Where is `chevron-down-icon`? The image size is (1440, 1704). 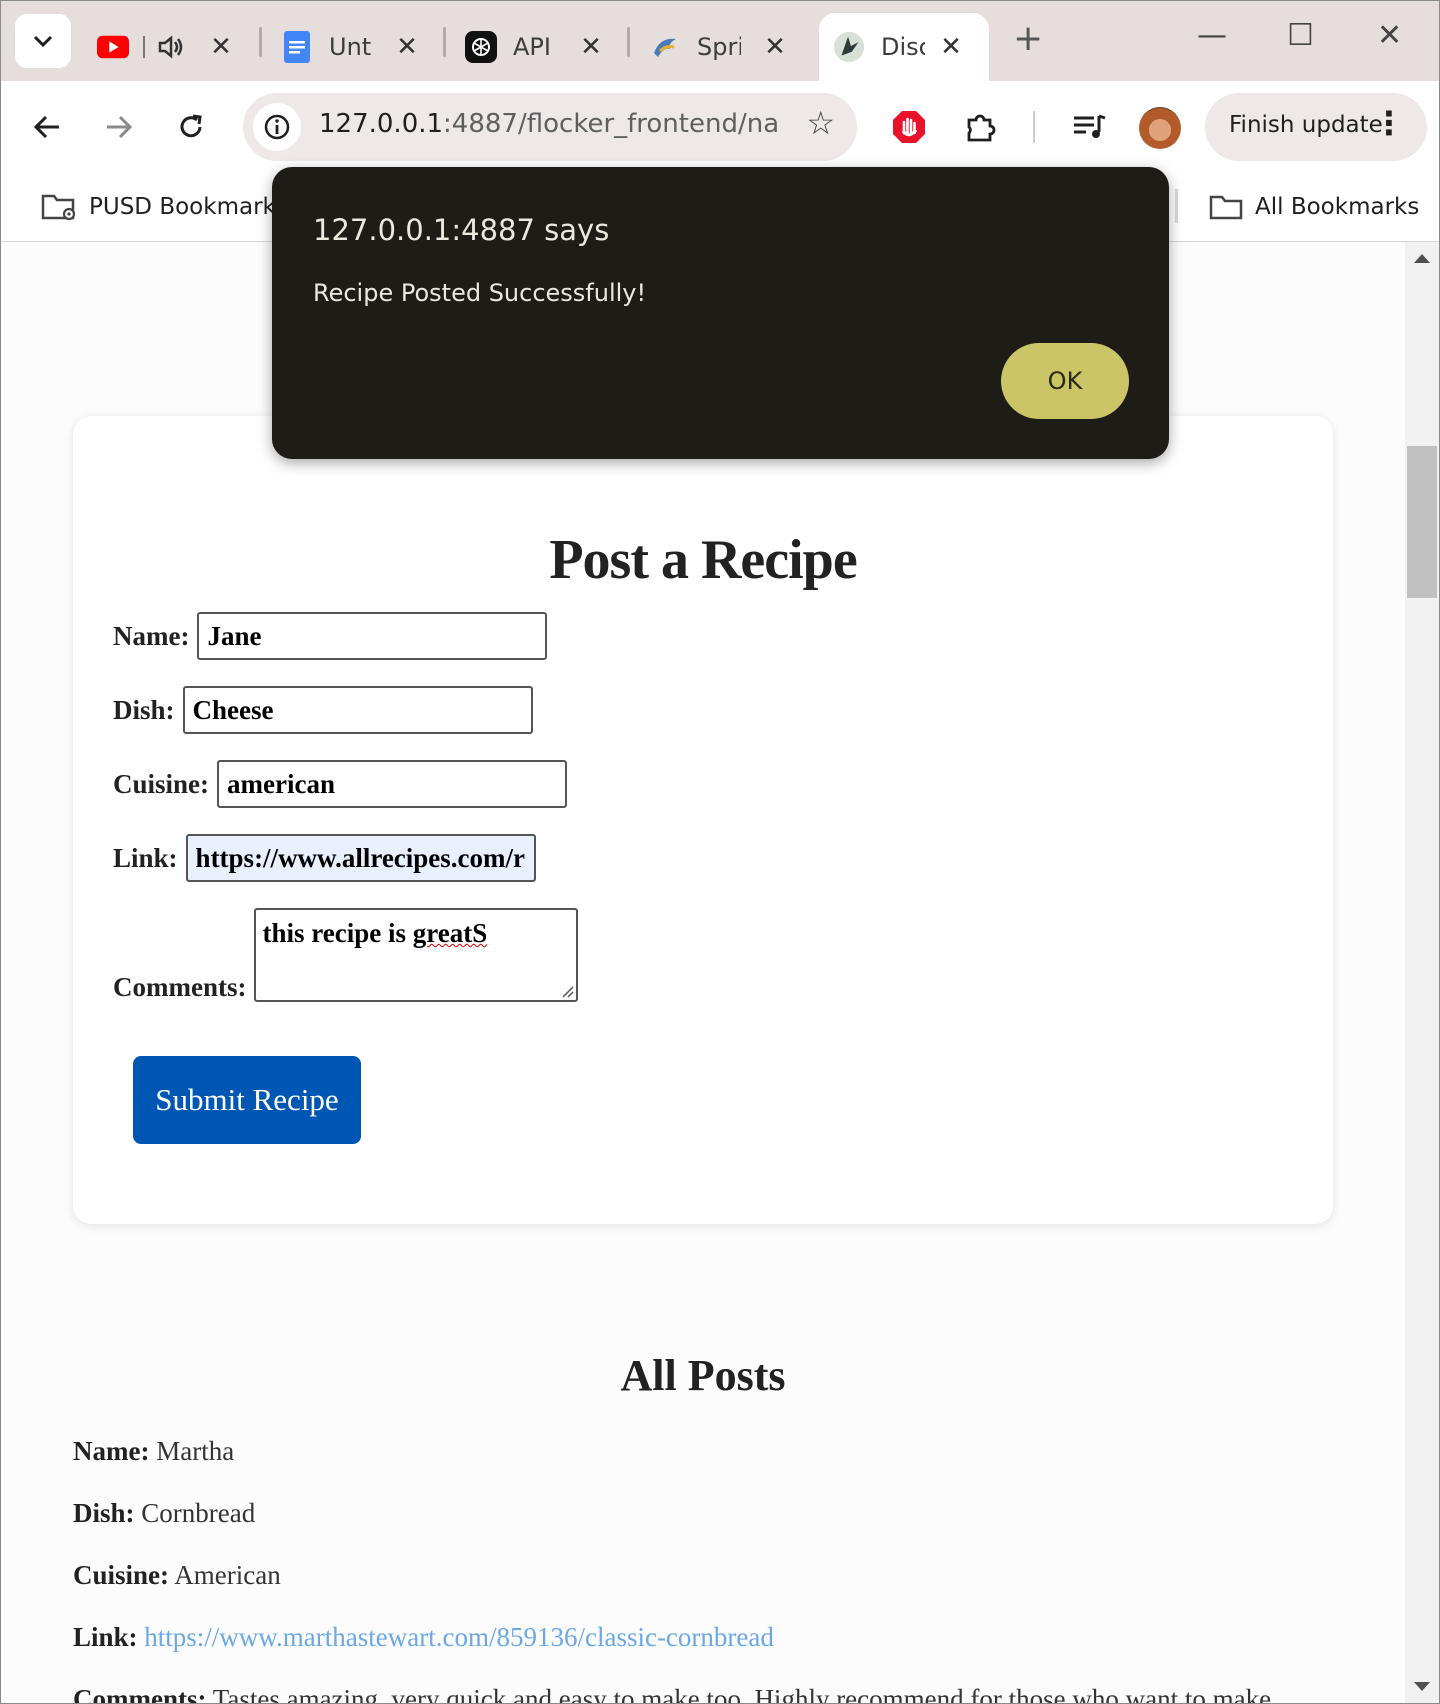
chevron-down-icon is located at coordinates (43, 41).